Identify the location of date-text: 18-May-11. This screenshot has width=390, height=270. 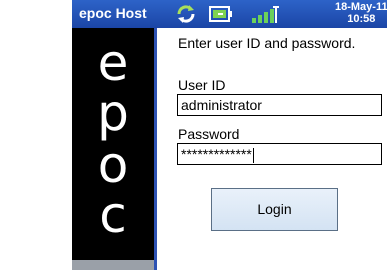
(361, 7).